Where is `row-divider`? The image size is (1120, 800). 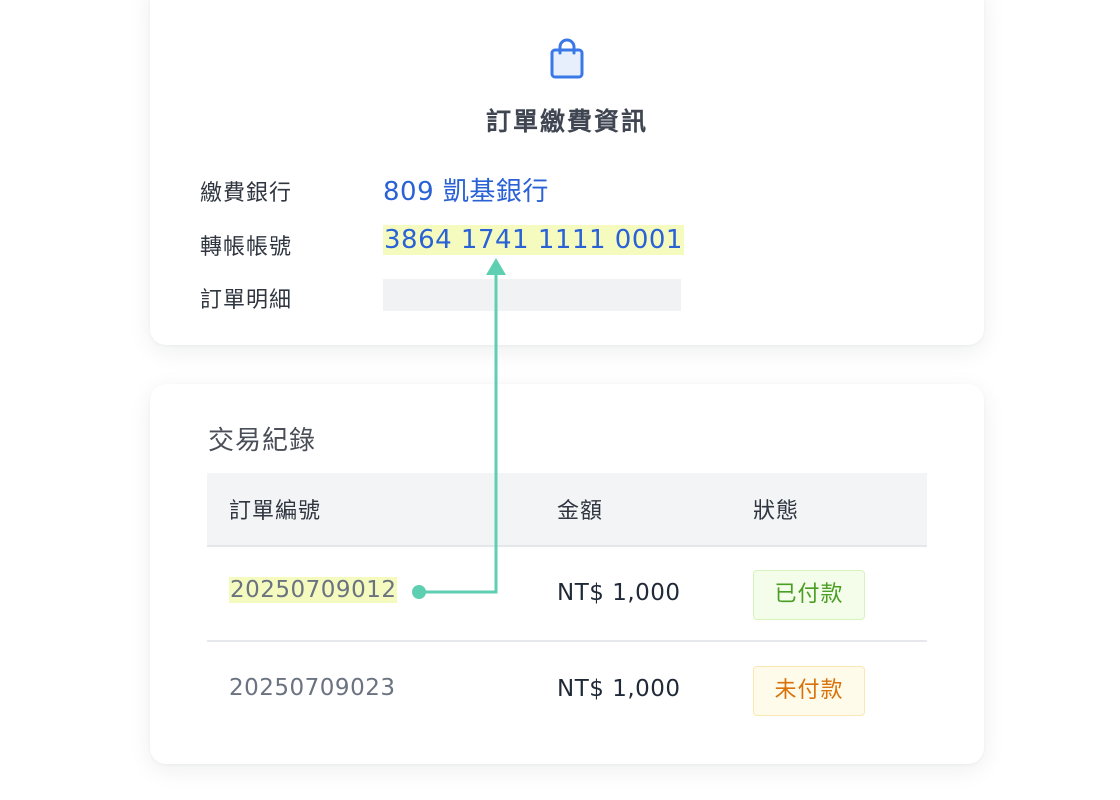
row-divider is located at coordinates (567, 641).